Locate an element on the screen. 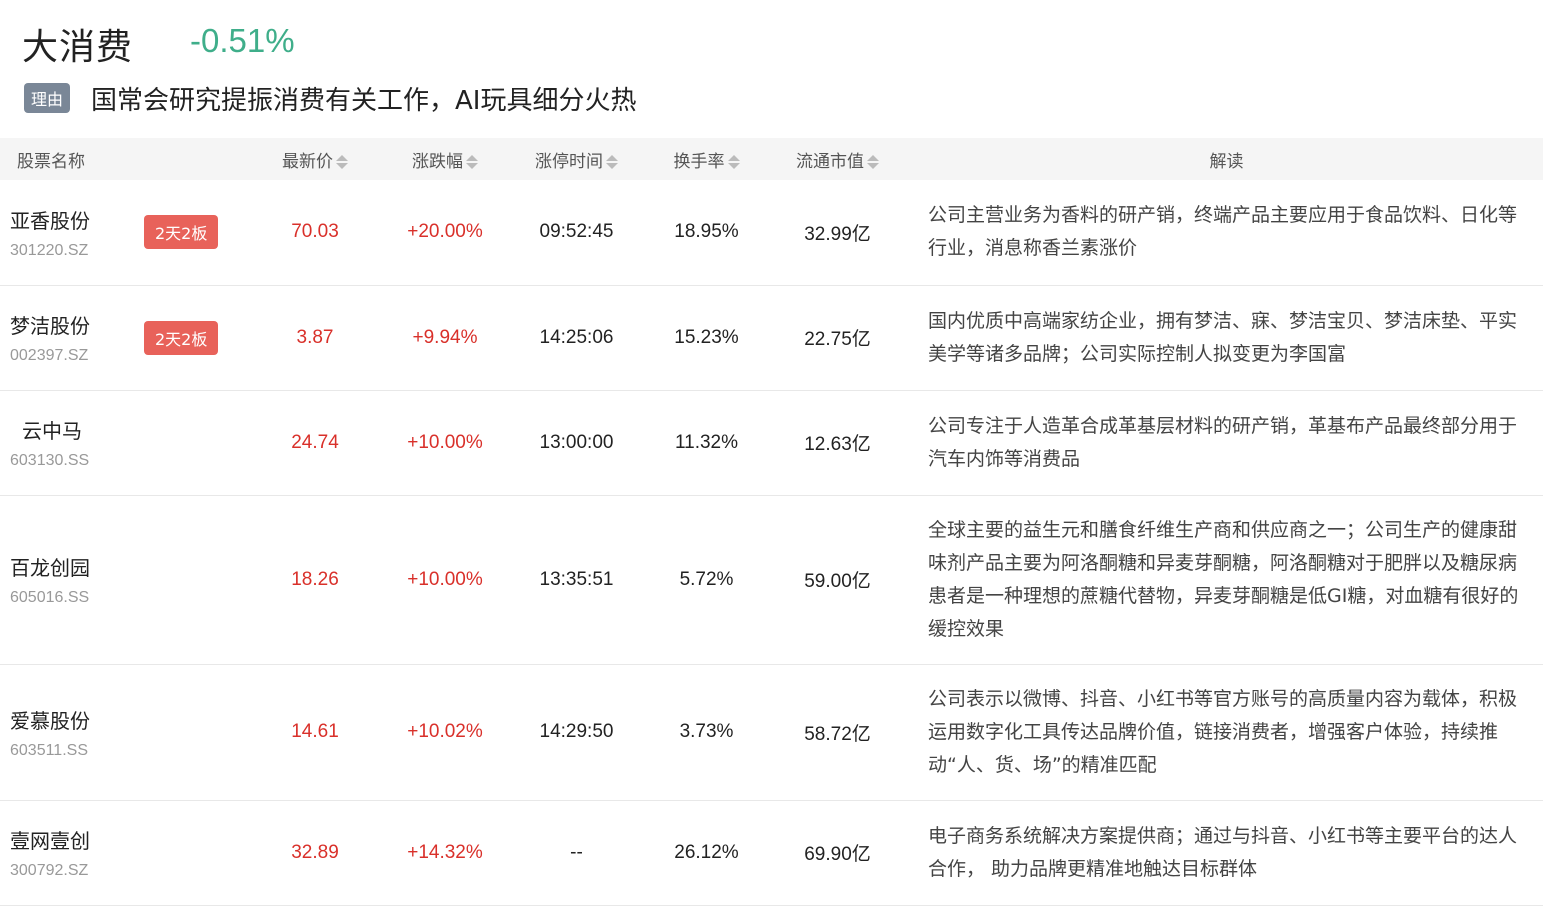  turnover-cell: 26.12% is located at coordinates (706, 852).